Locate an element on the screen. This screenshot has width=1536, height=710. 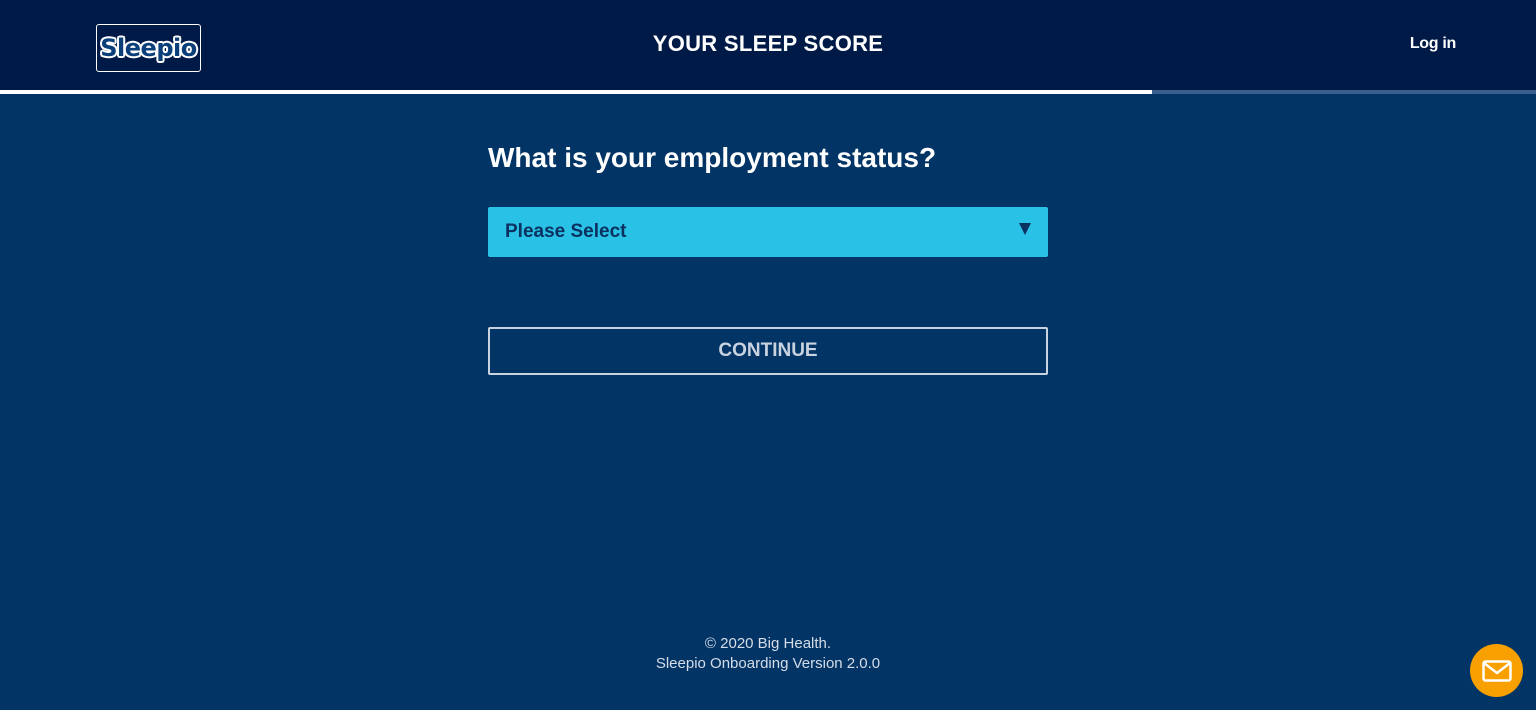
chat-button is located at coordinates (1496, 670).